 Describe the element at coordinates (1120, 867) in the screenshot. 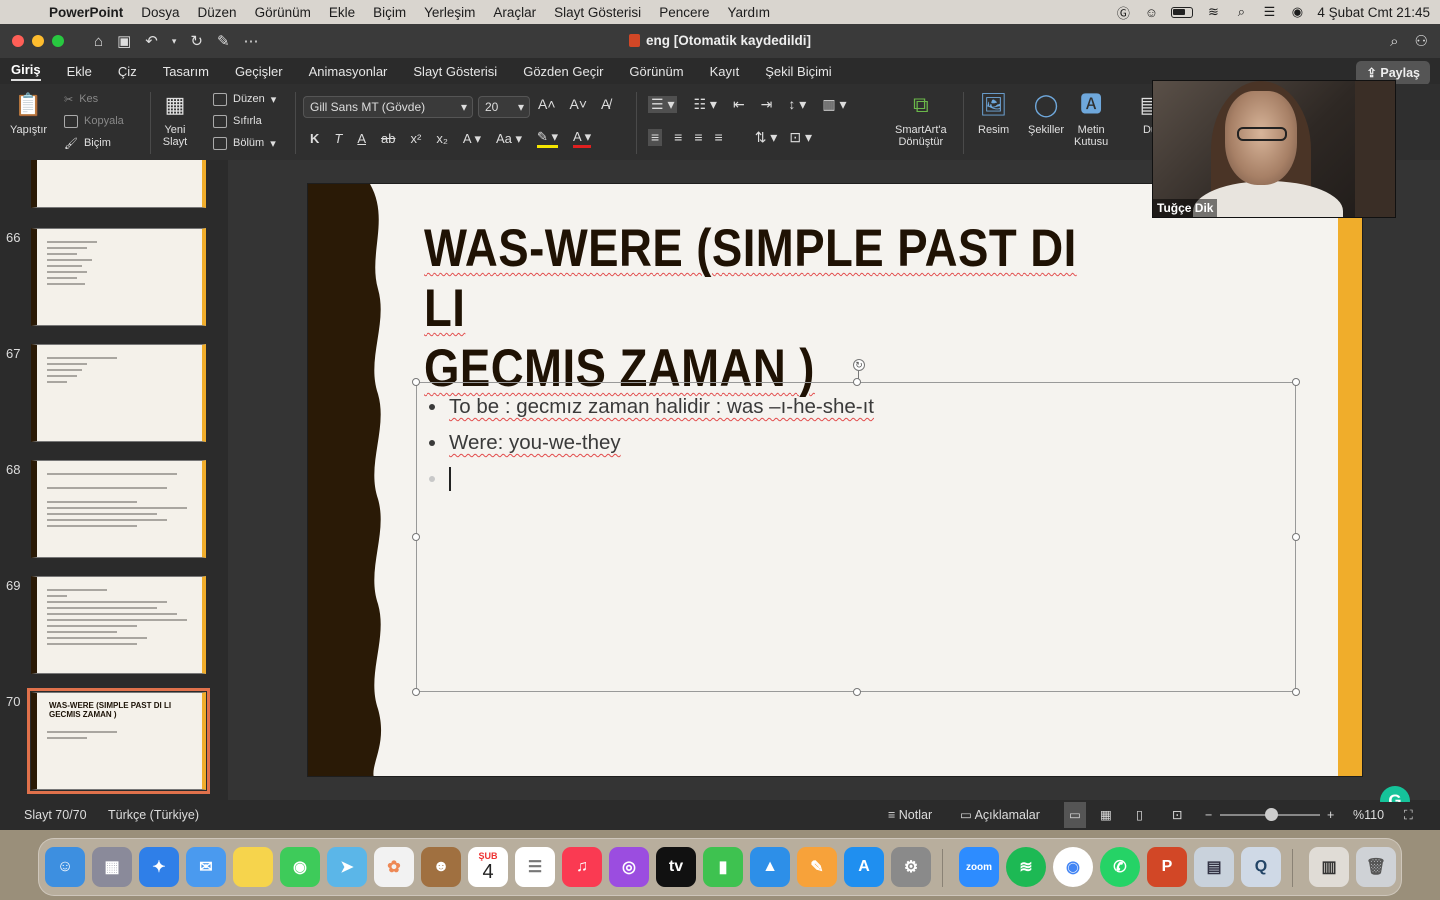

I see `whatsapp-icon: ✆` at that location.